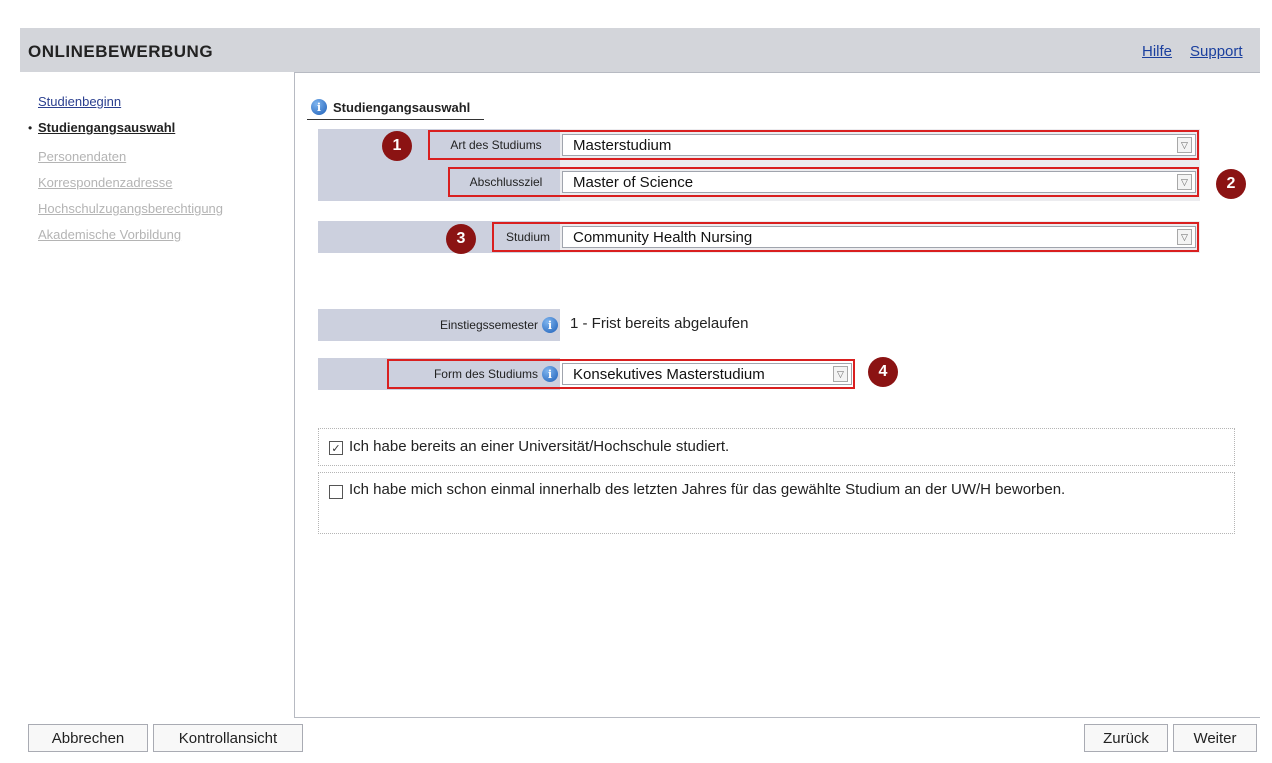 The image size is (1272, 763). What do you see at coordinates (228, 738) in the screenshot?
I see `control-view-button: Kontrollansicht` at bounding box center [228, 738].